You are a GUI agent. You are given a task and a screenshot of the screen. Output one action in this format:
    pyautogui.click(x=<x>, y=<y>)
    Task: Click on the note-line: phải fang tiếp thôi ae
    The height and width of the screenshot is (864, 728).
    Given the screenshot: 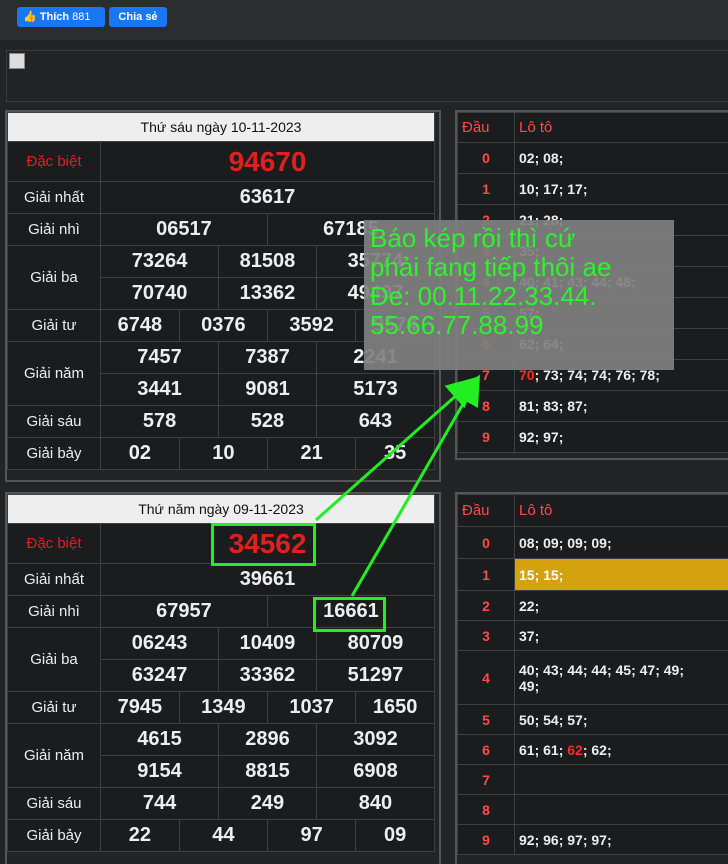 What is the action you would take?
    pyautogui.click(x=522, y=267)
    